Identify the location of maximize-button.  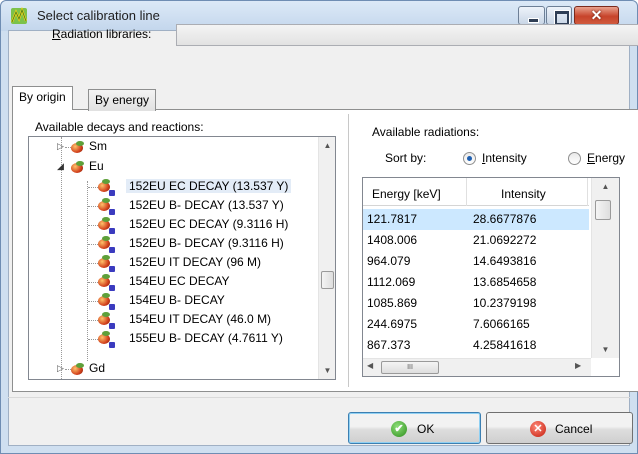
(559, 16).